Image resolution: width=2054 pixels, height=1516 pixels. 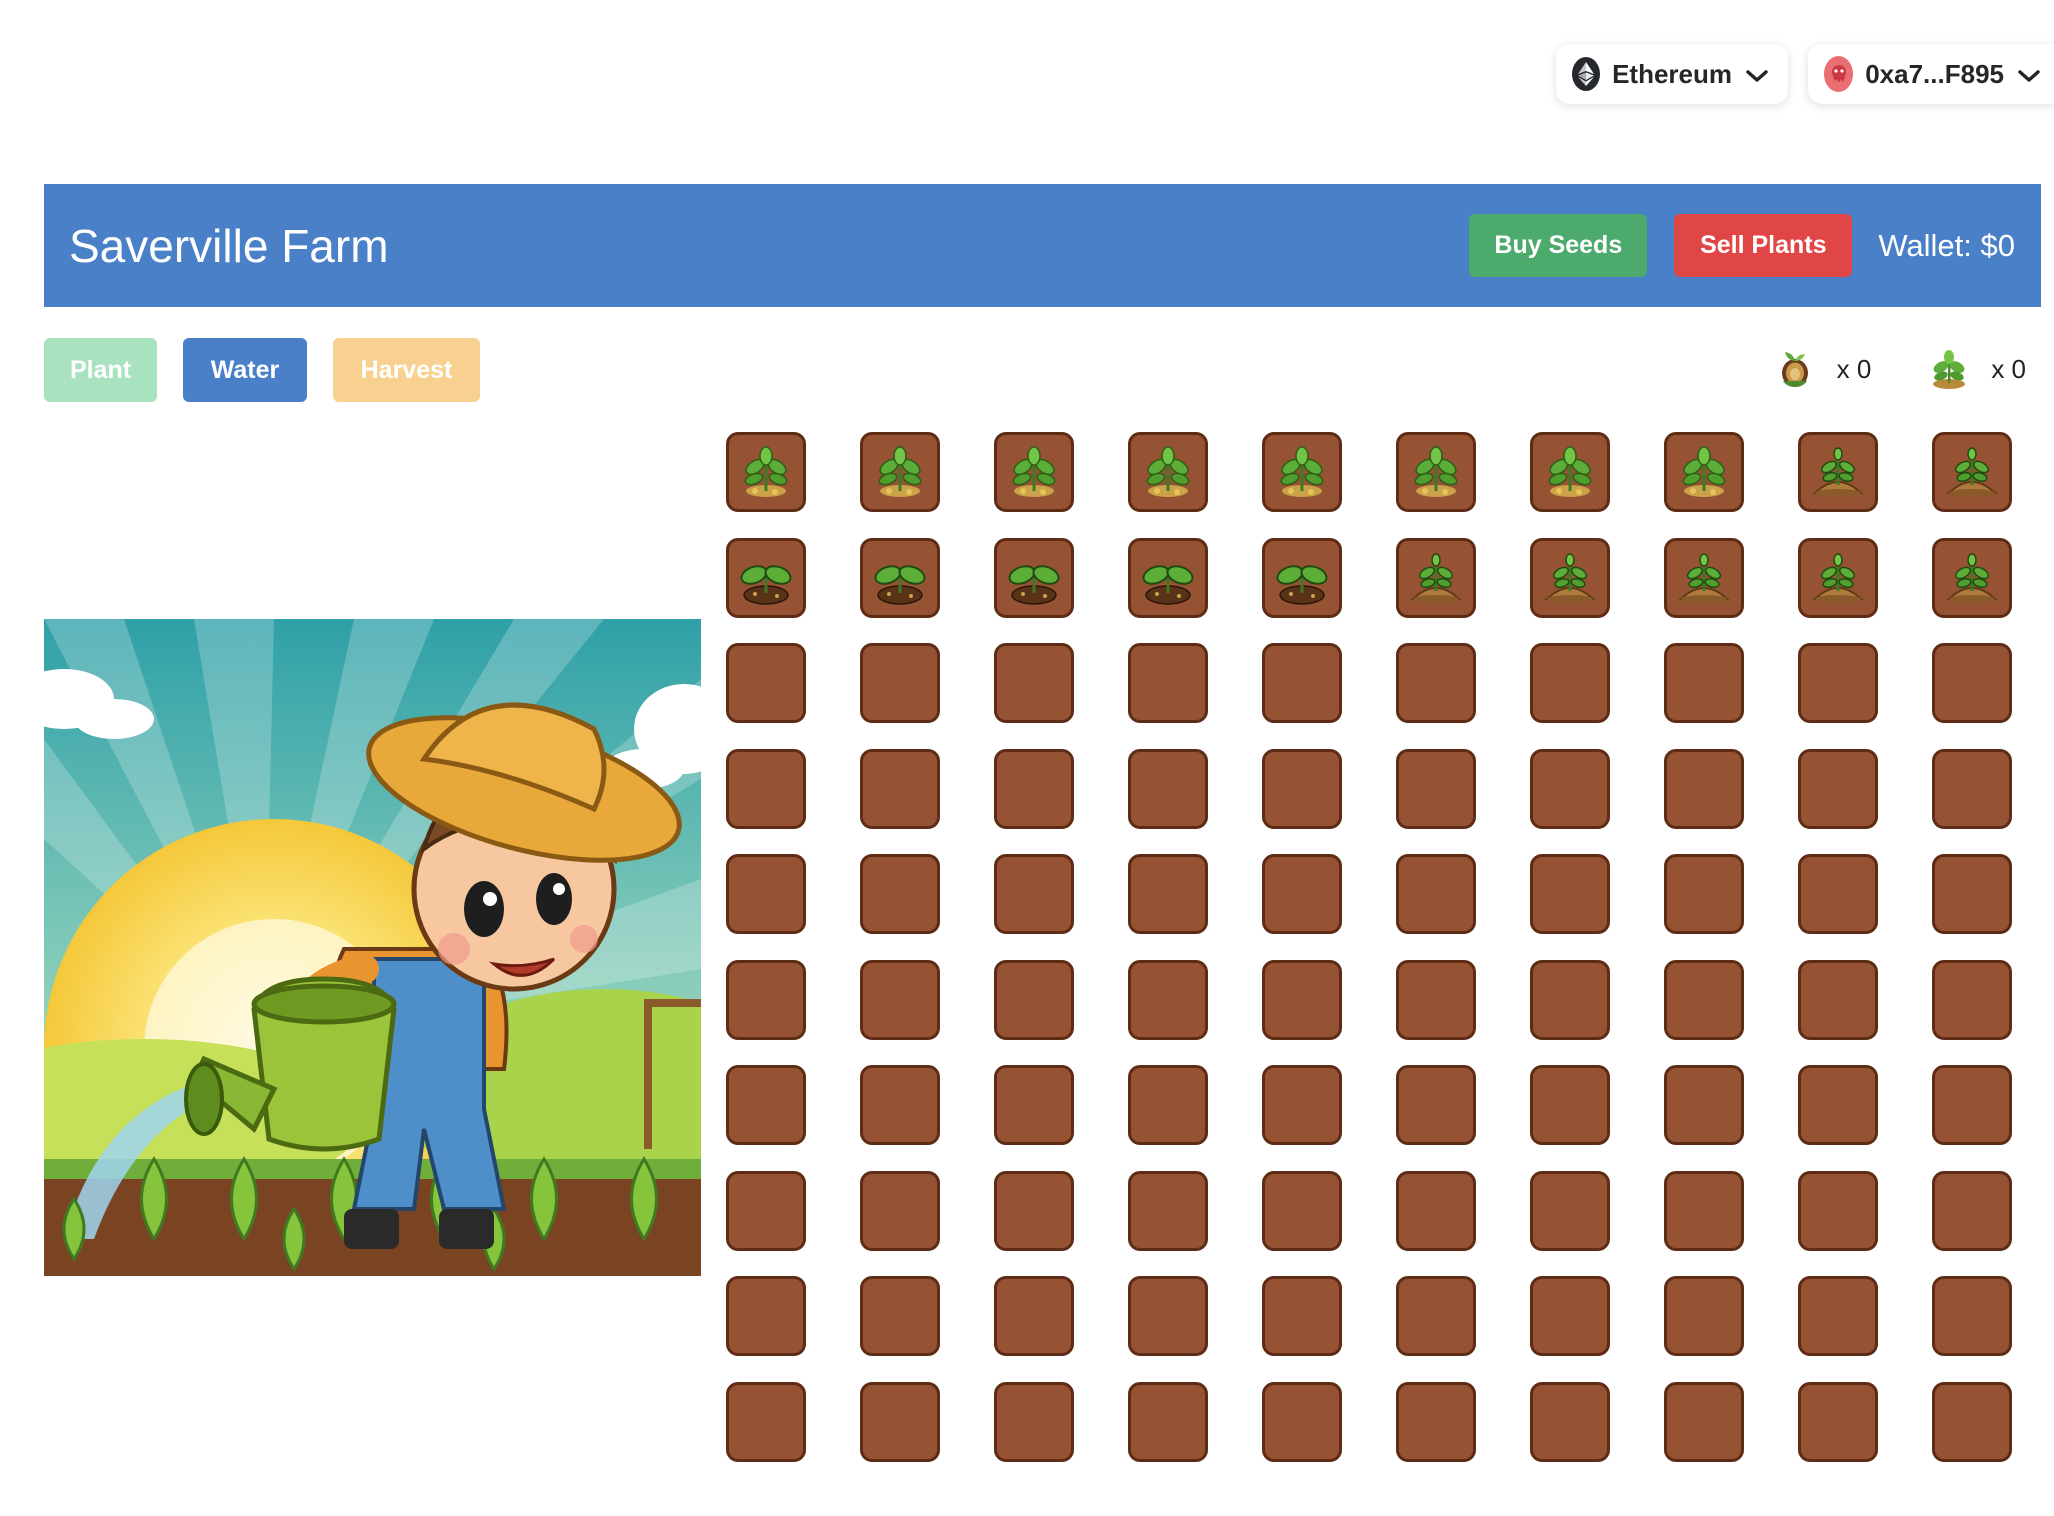 I want to click on buy-seeds-button: Buy Seeds, so click(x=1558, y=245).